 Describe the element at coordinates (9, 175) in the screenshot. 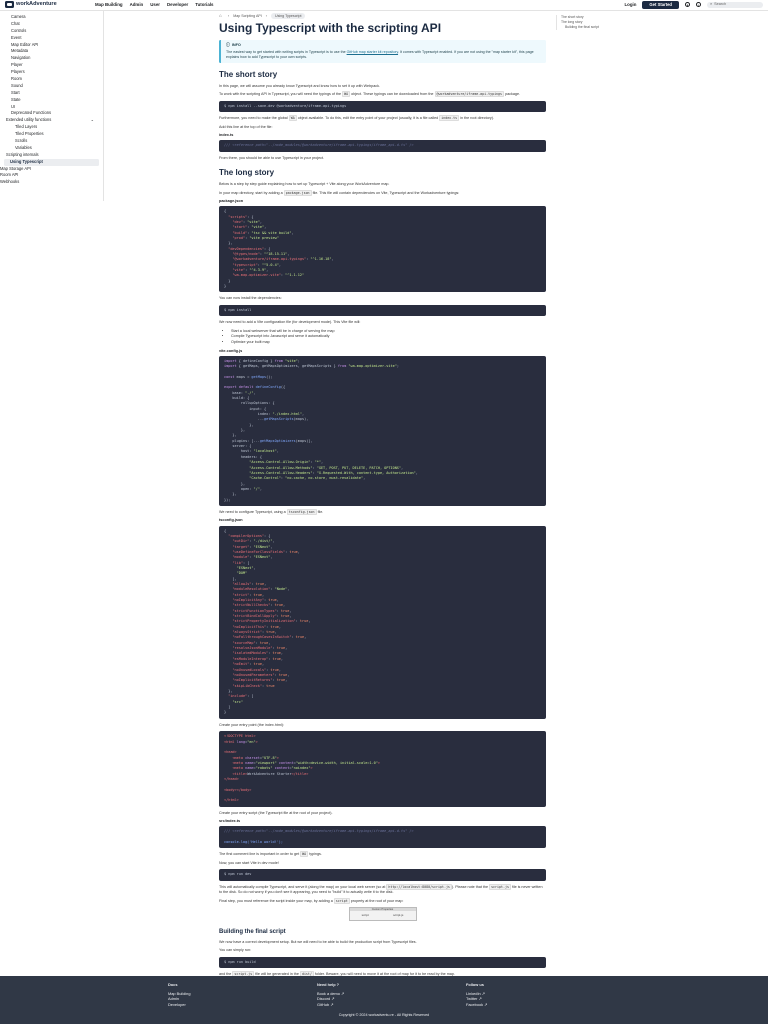

I see `sidebar-item-label: Room API` at that location.